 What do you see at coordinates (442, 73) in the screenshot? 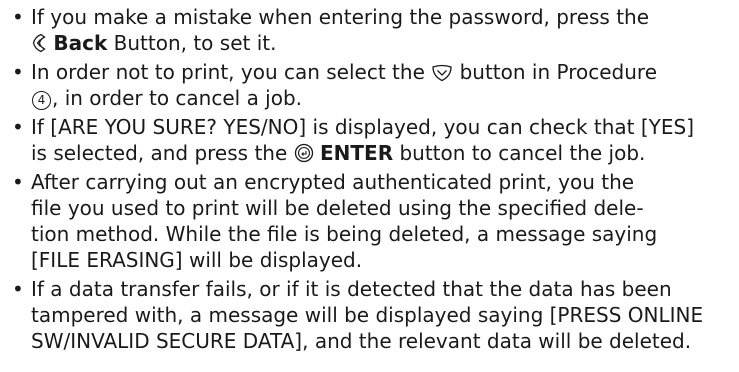
I see `cancel-button-icon` at bounding box center [442, 73].